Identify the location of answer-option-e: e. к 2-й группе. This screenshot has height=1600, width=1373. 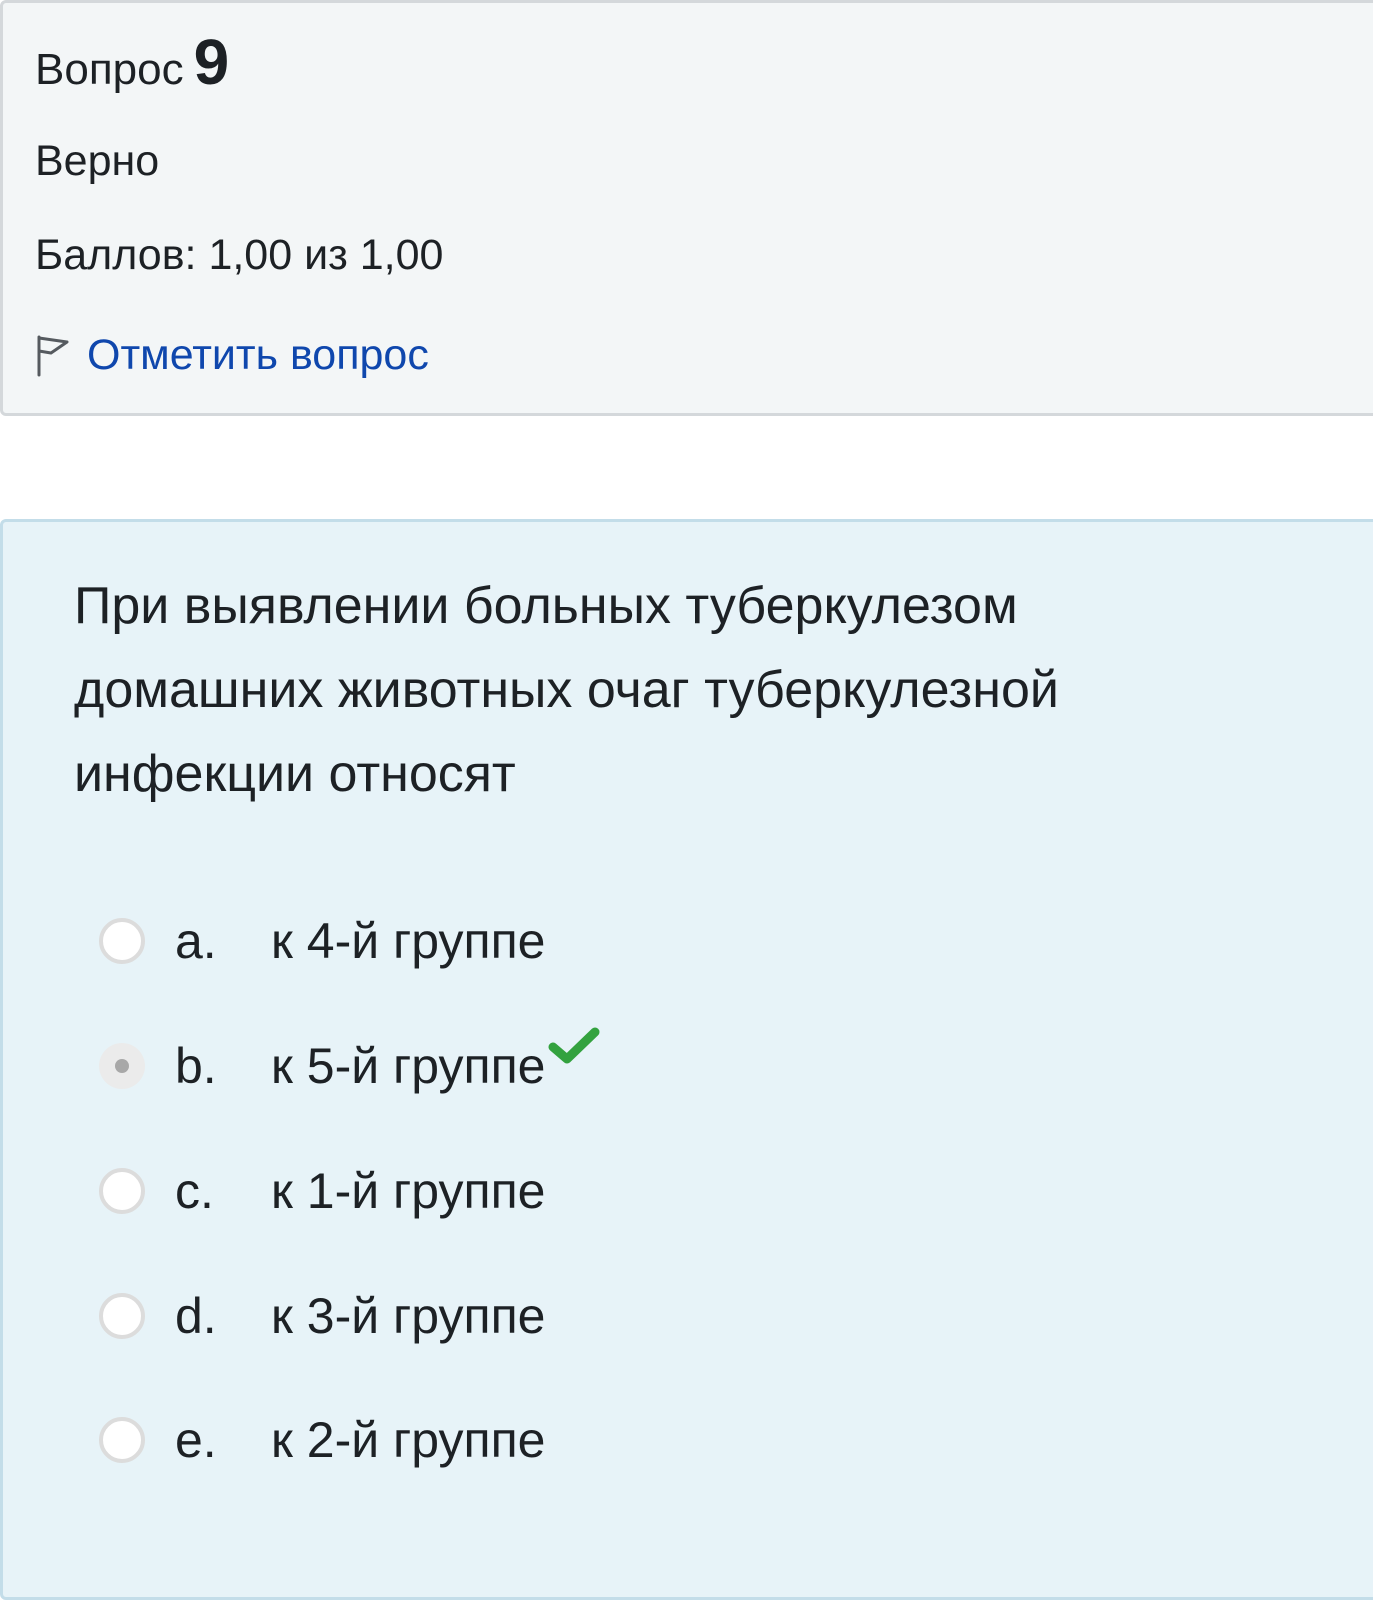
(322, 1440).